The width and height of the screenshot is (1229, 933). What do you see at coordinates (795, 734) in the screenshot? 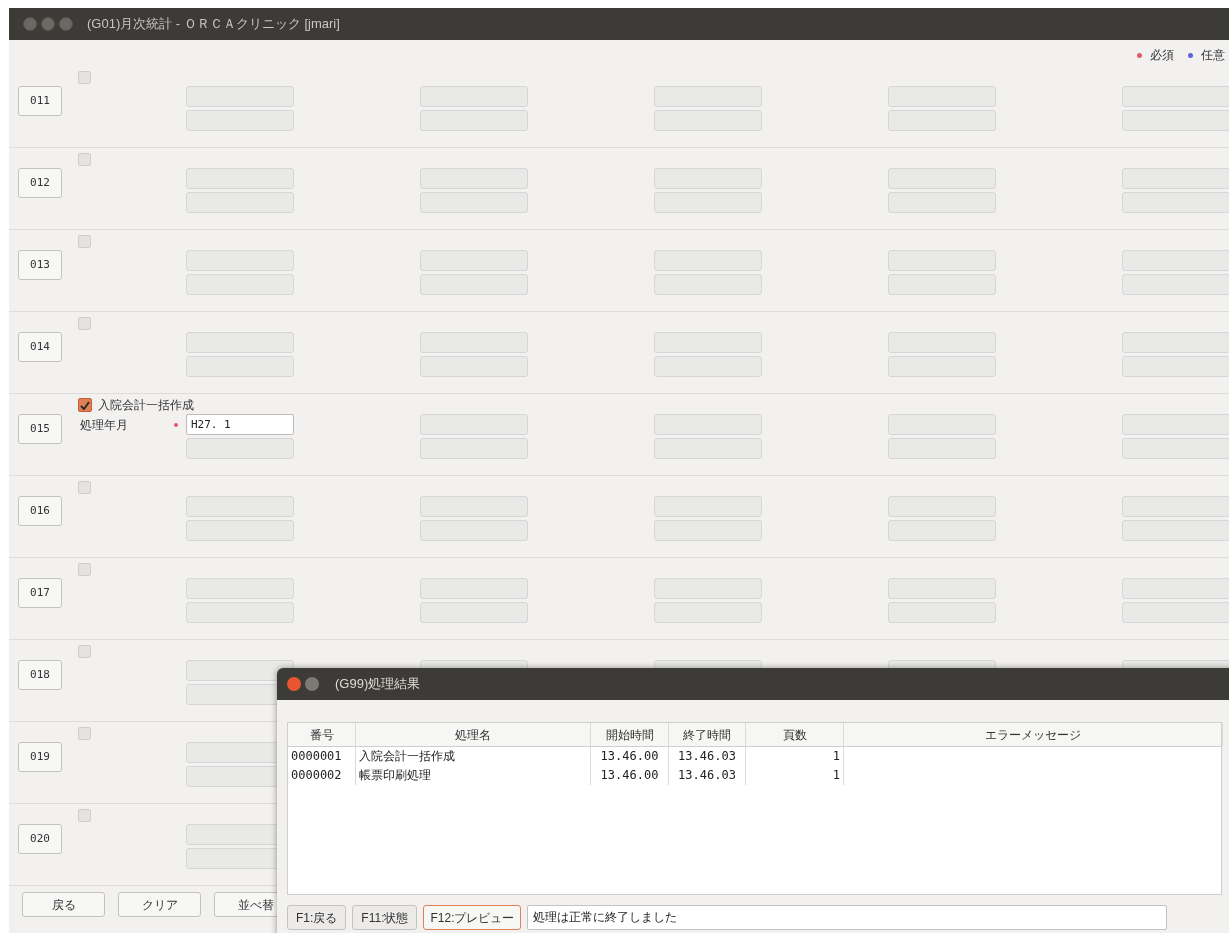
I see `column-header: 頁数` at bounding box center [795, 734].